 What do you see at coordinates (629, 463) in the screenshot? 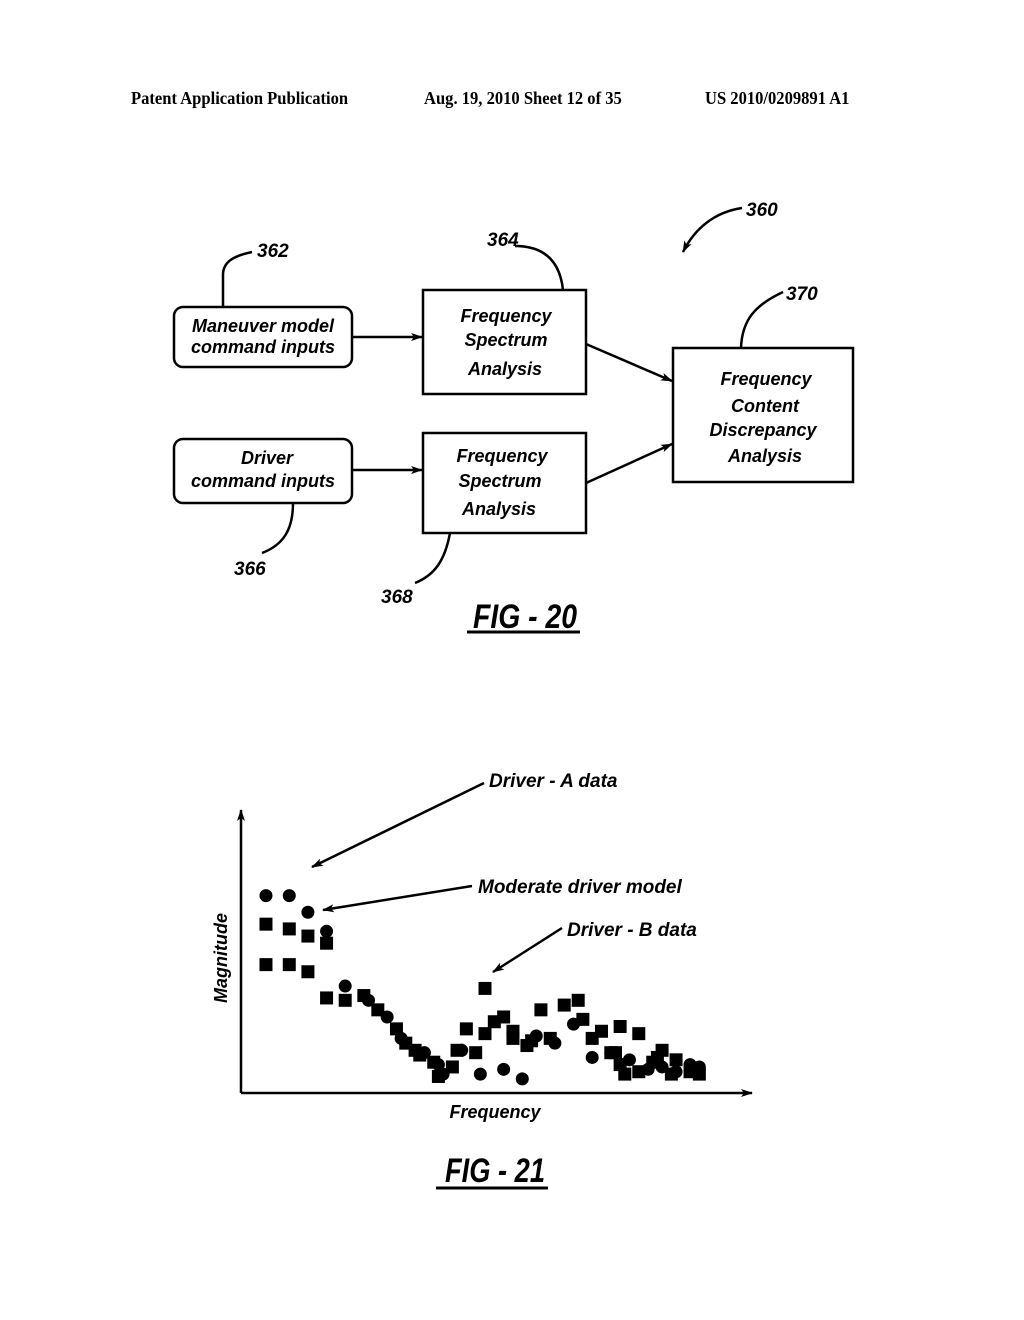
I see `arrow-fsa-bottom-to-discrepancy` at bounding box center [629, 463].